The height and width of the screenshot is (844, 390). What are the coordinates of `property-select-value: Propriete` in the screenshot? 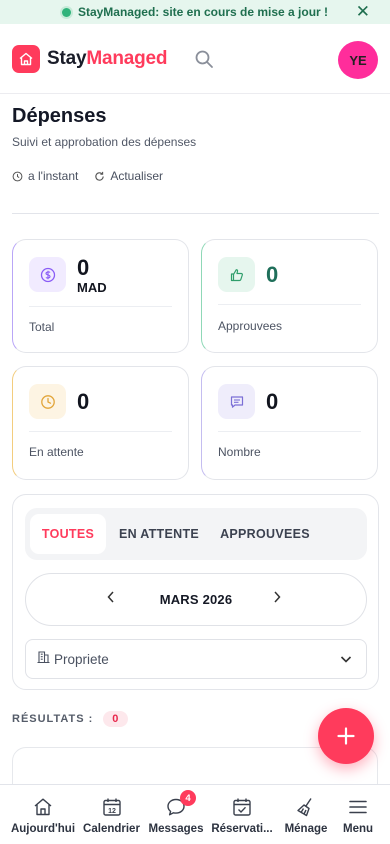 It's located at (81, 659).